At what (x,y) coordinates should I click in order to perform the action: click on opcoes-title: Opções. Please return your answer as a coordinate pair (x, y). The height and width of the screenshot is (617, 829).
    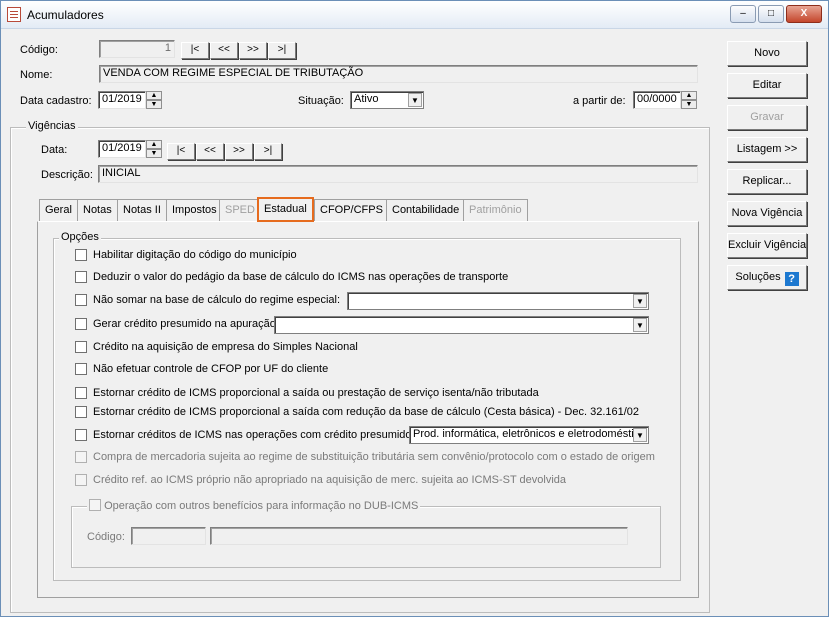
    Looking at the image, I should click on (80, 237).